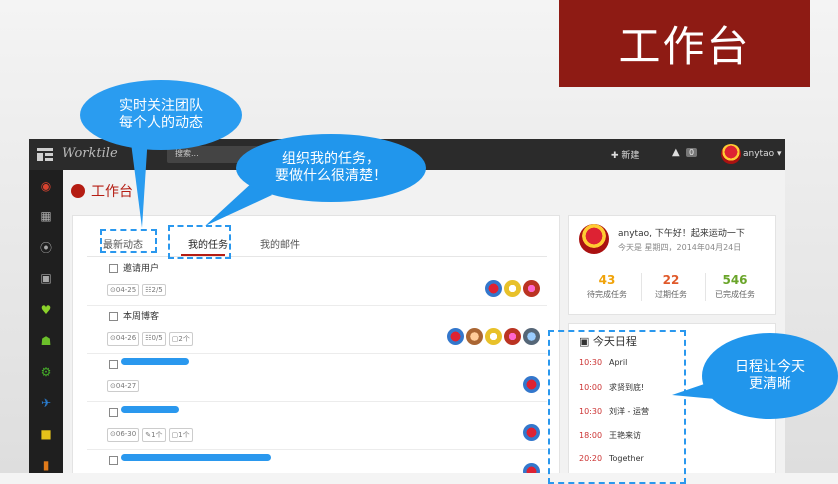  I want to click on callout-my-tasks: 组织我的任务， 要做什么很清楚！, so click(331, 168).